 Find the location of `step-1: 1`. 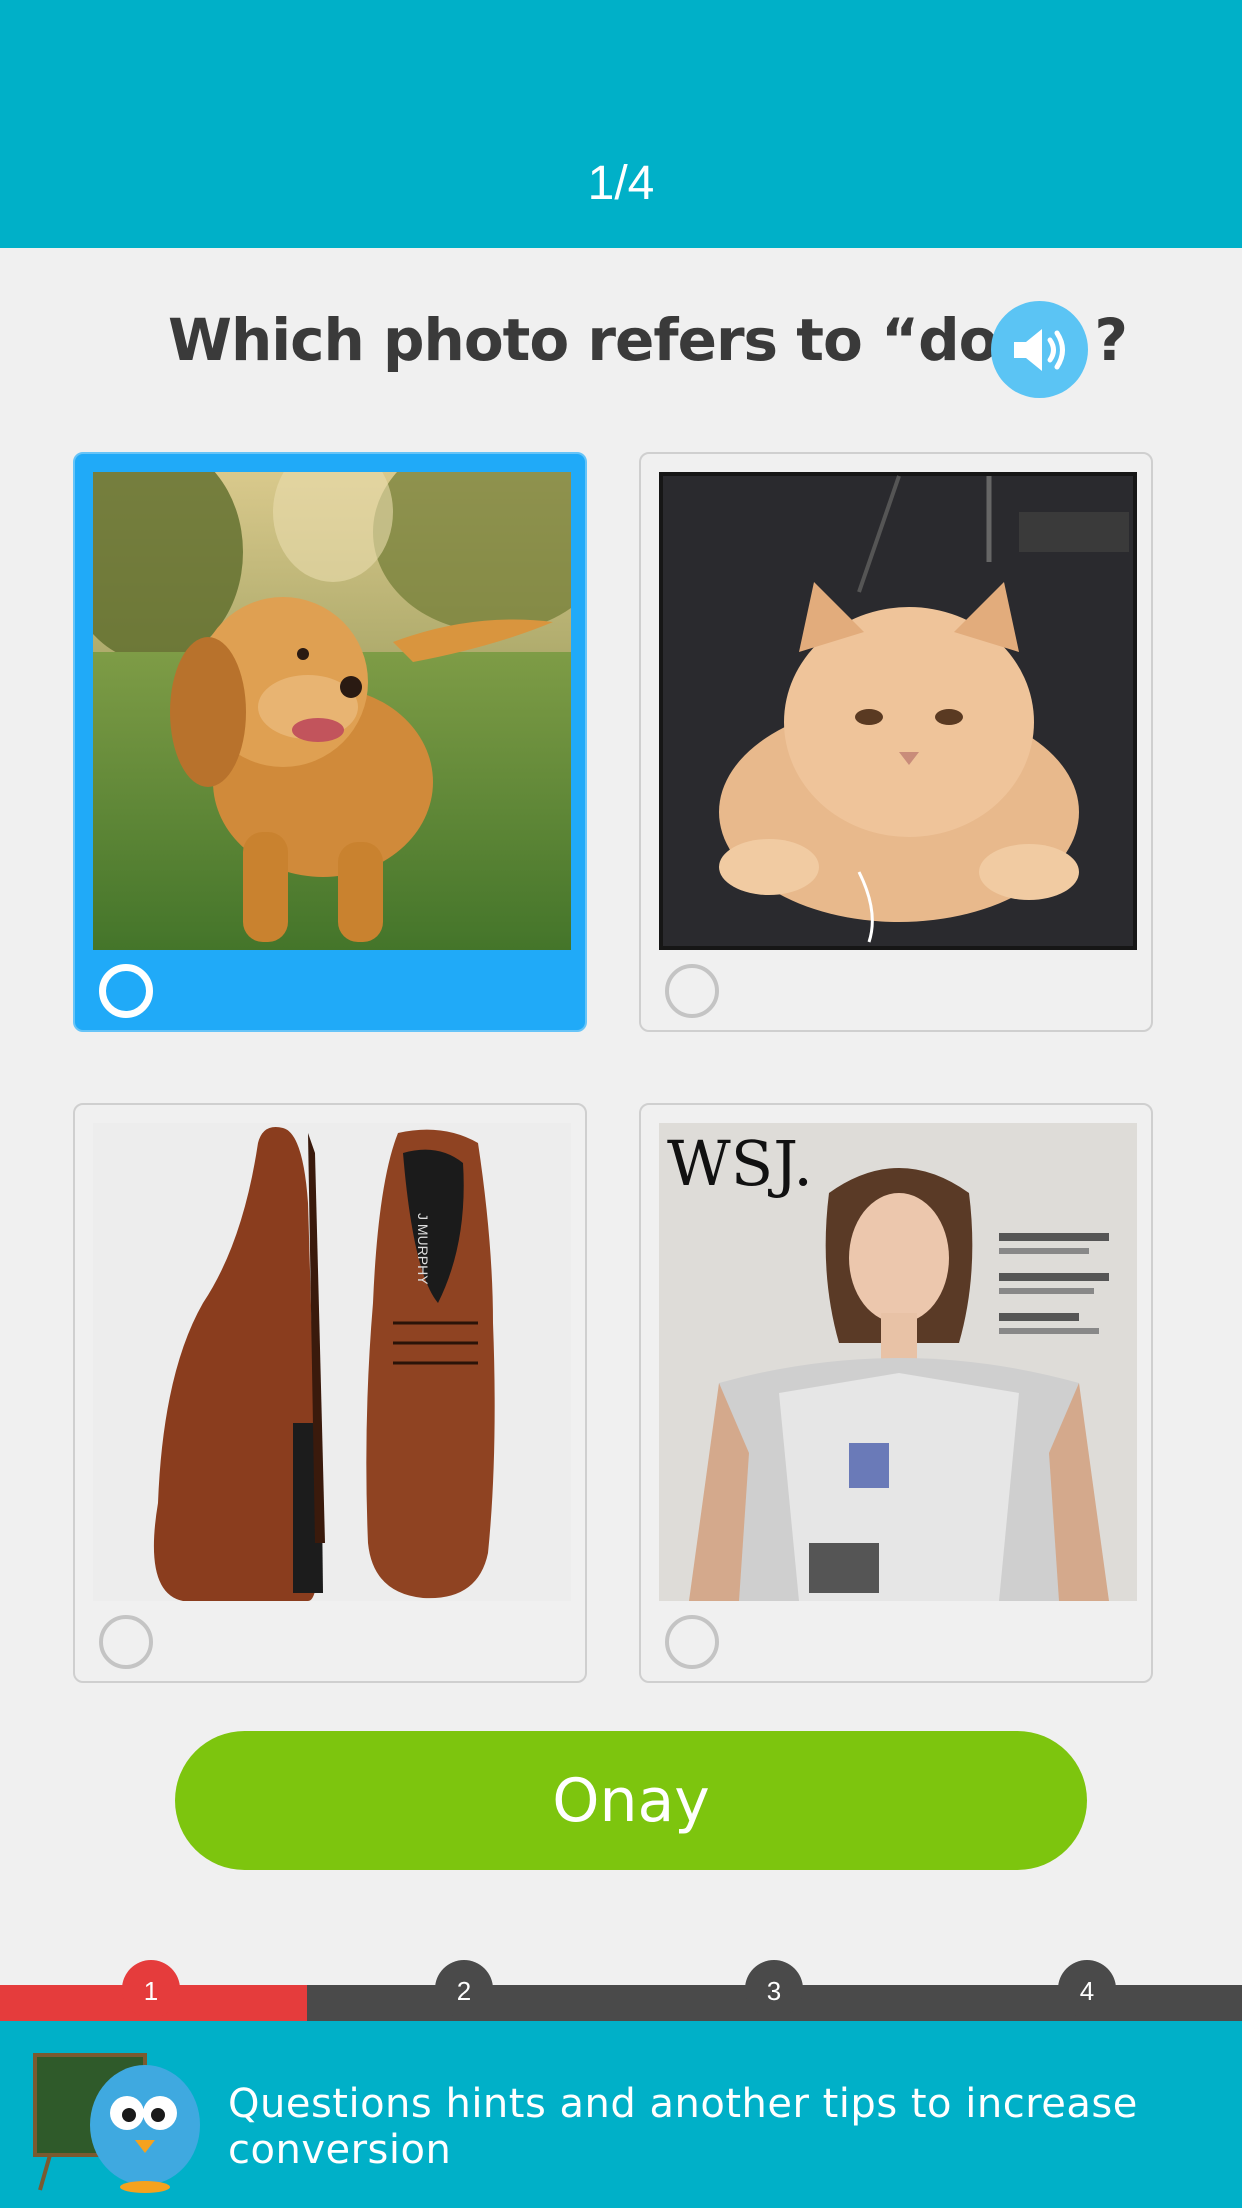

step-1: 1 is located at coordinates (151, 1989).